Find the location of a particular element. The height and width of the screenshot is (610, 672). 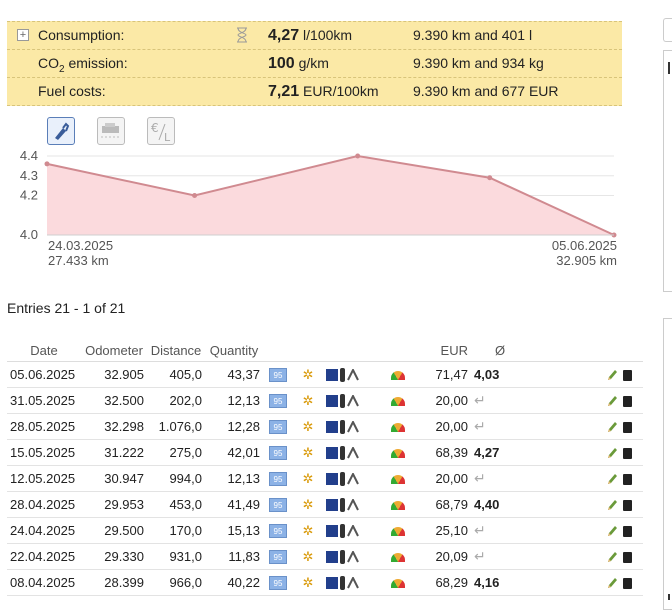

highway-icon is located at coordinates (332, 375).